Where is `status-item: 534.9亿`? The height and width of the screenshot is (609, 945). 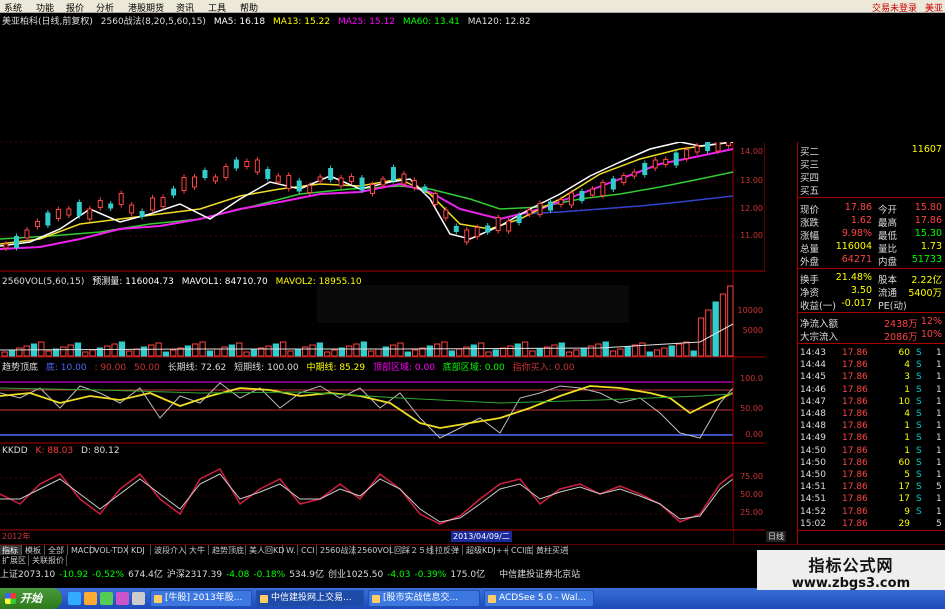
status-item: 534.9亿 is located at coordinates (306, 575).